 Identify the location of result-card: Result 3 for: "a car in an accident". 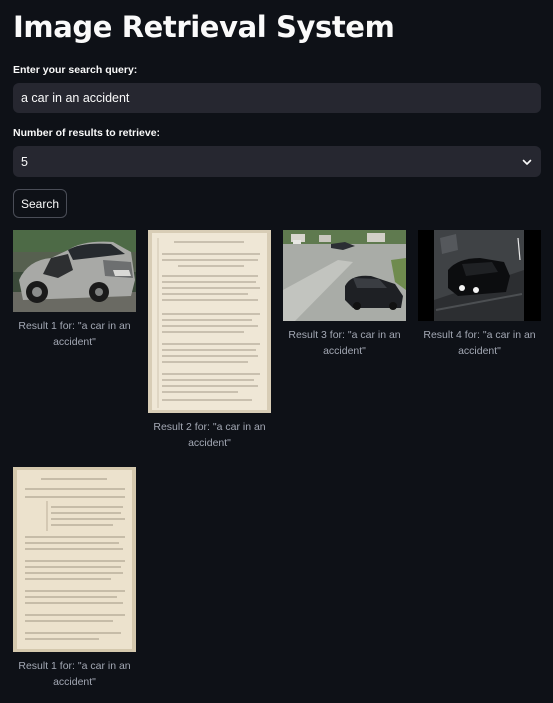
(344, 294).